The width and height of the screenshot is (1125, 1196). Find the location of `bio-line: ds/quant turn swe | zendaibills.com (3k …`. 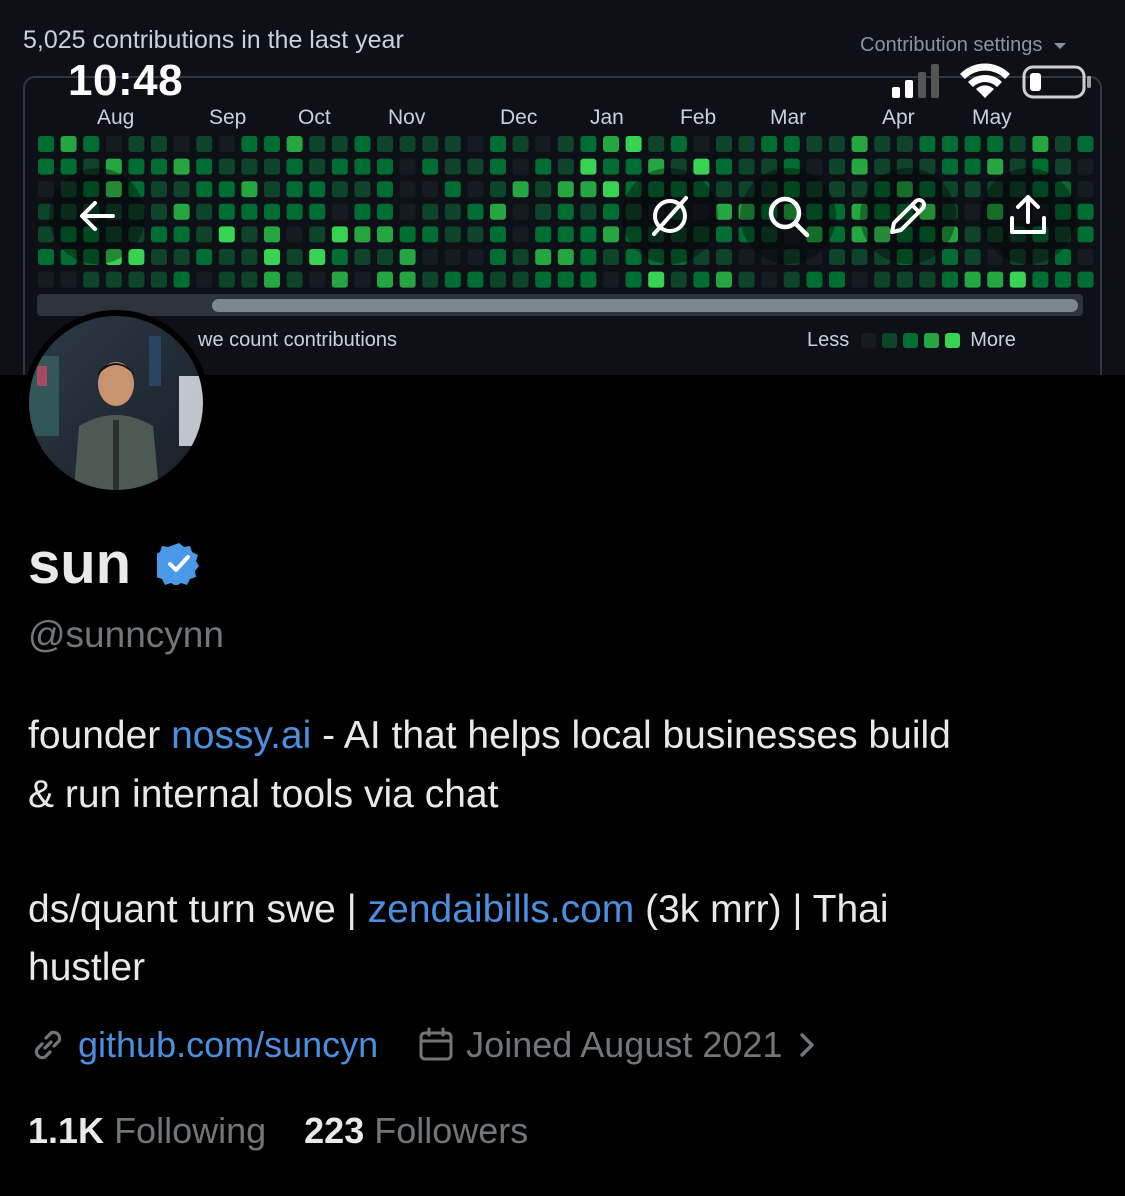

bio-line: ds/quant turn swe | zendaibills.com (3k … is located at coordinates (458, 910).